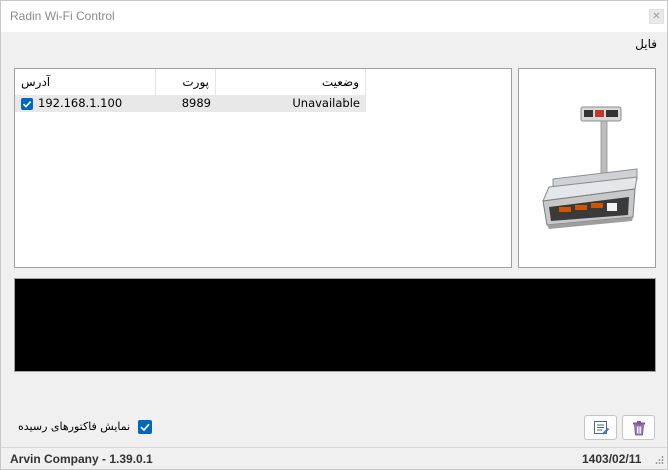  Describe the element at coordinates (186, 82) in the screenshot. I see `column-header-port: پورت` at that location.